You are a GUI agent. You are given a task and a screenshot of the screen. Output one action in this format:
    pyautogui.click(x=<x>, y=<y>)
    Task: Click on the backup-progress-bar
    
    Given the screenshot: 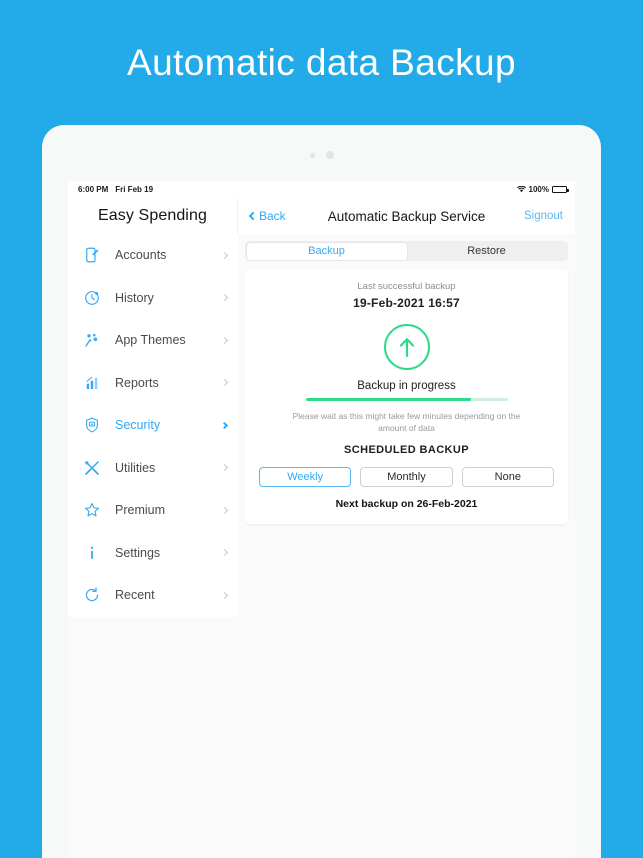 What is the action you would take?
    pyautogui.click(x=406, y=399)
    